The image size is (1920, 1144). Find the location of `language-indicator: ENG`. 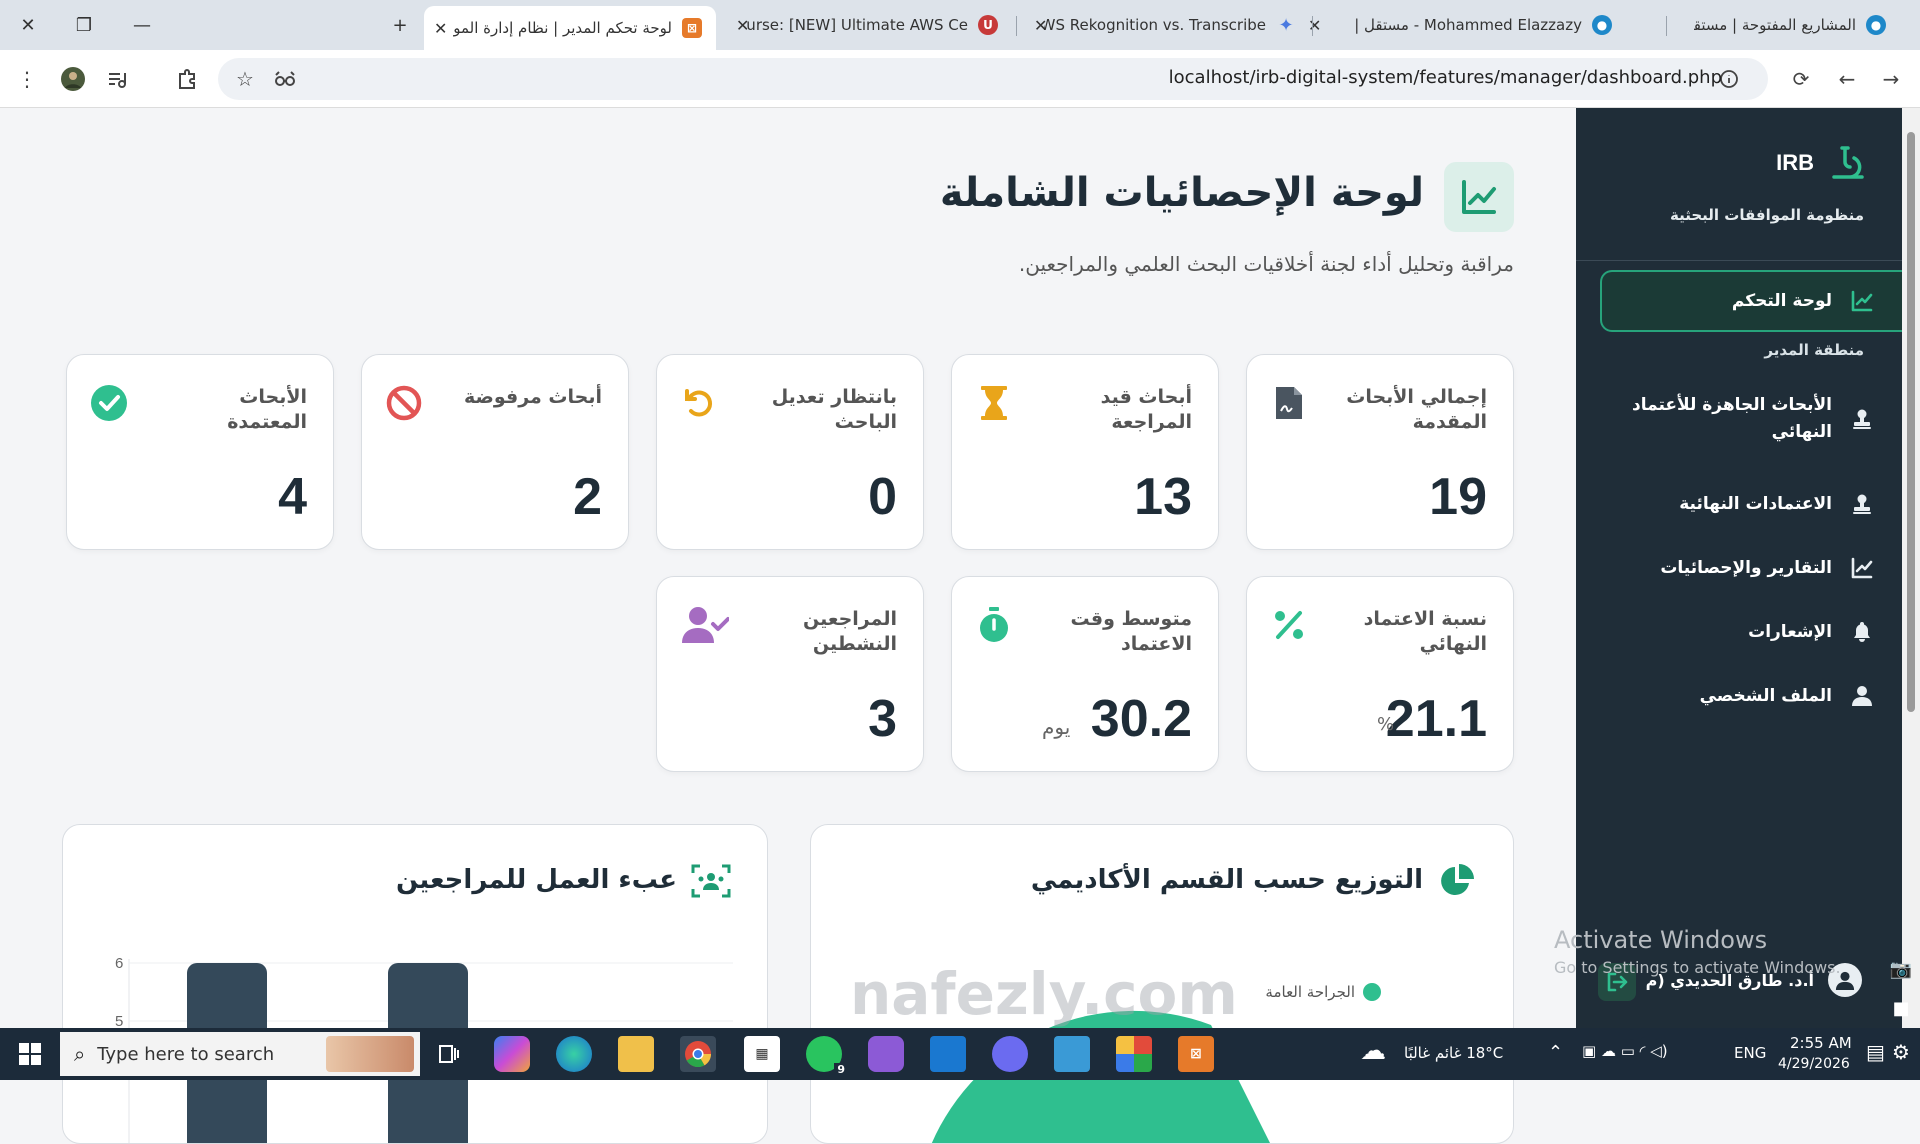

language-indicator: ENG is located at coordinates (1750, 1053).